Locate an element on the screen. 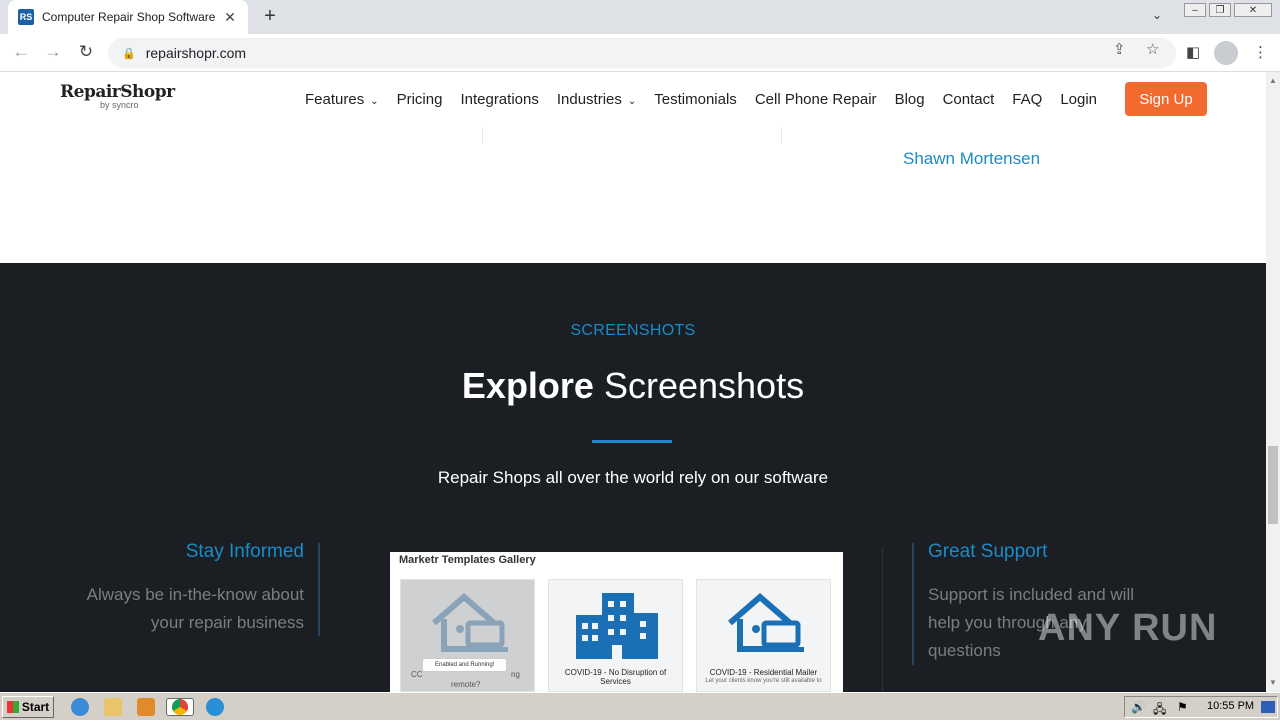  scroll-up-arrow-icon: ▲ is located at coordinates (1273, 80).